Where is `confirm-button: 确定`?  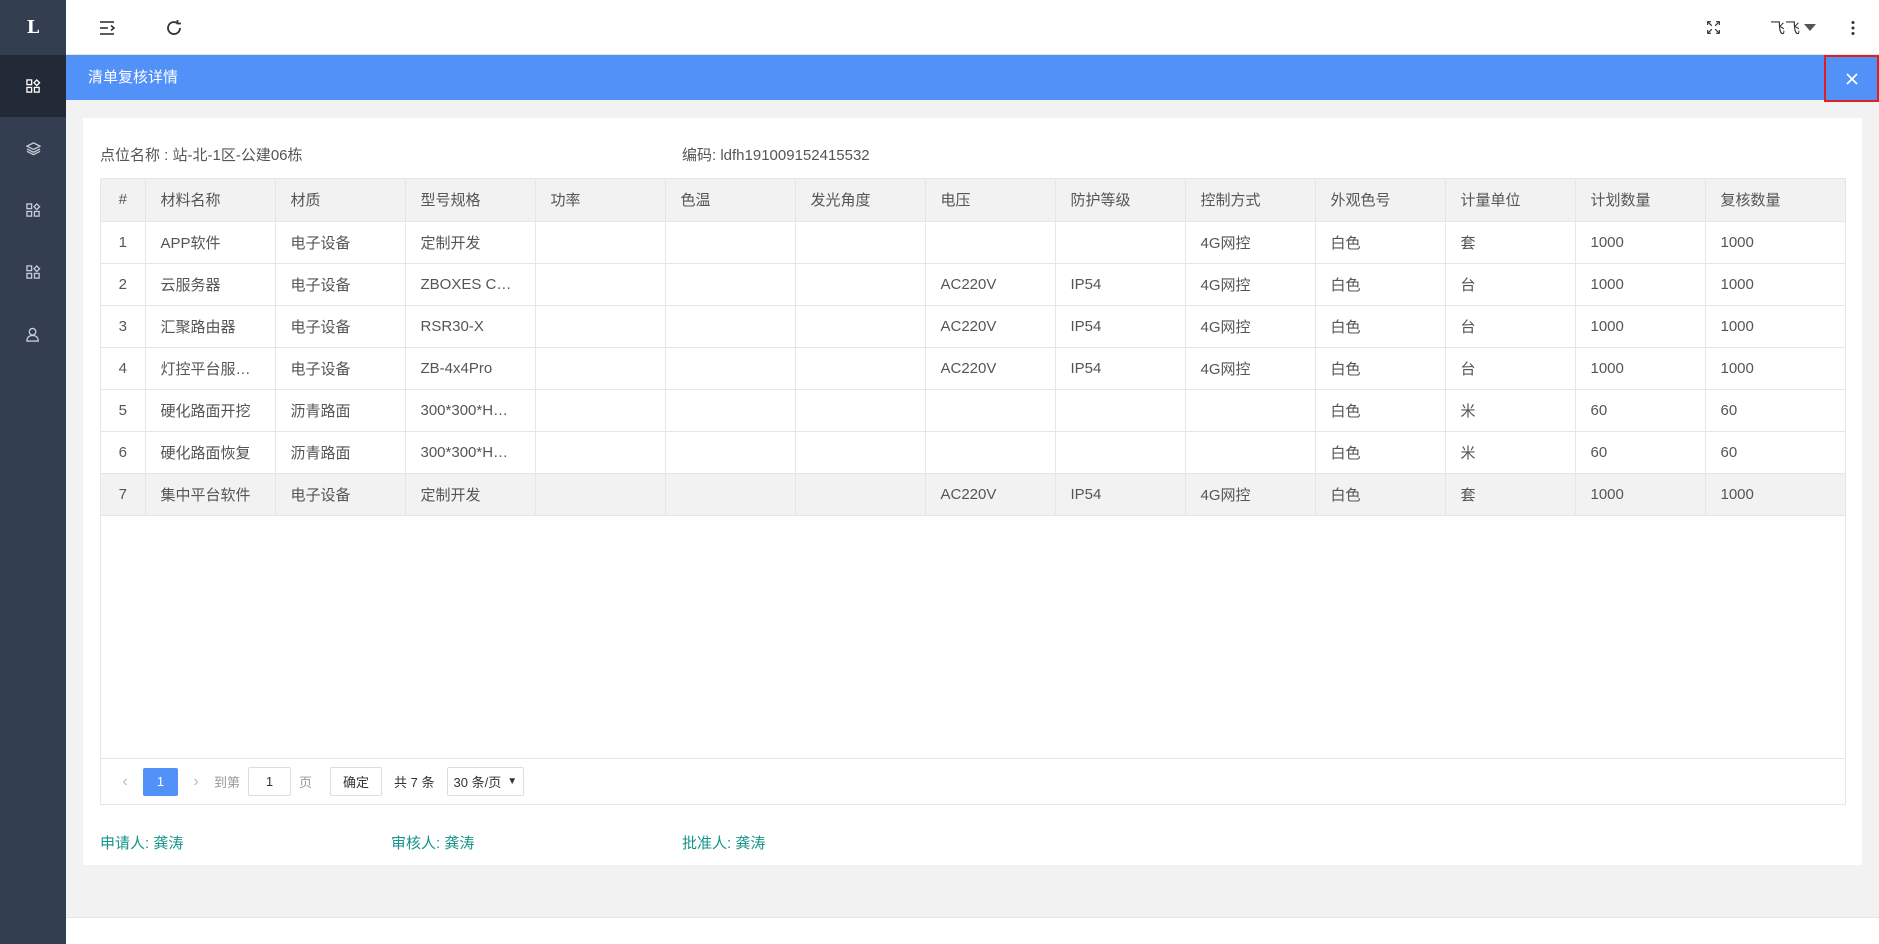 confirm-button: 确定 is located at coordinates (356, 781).